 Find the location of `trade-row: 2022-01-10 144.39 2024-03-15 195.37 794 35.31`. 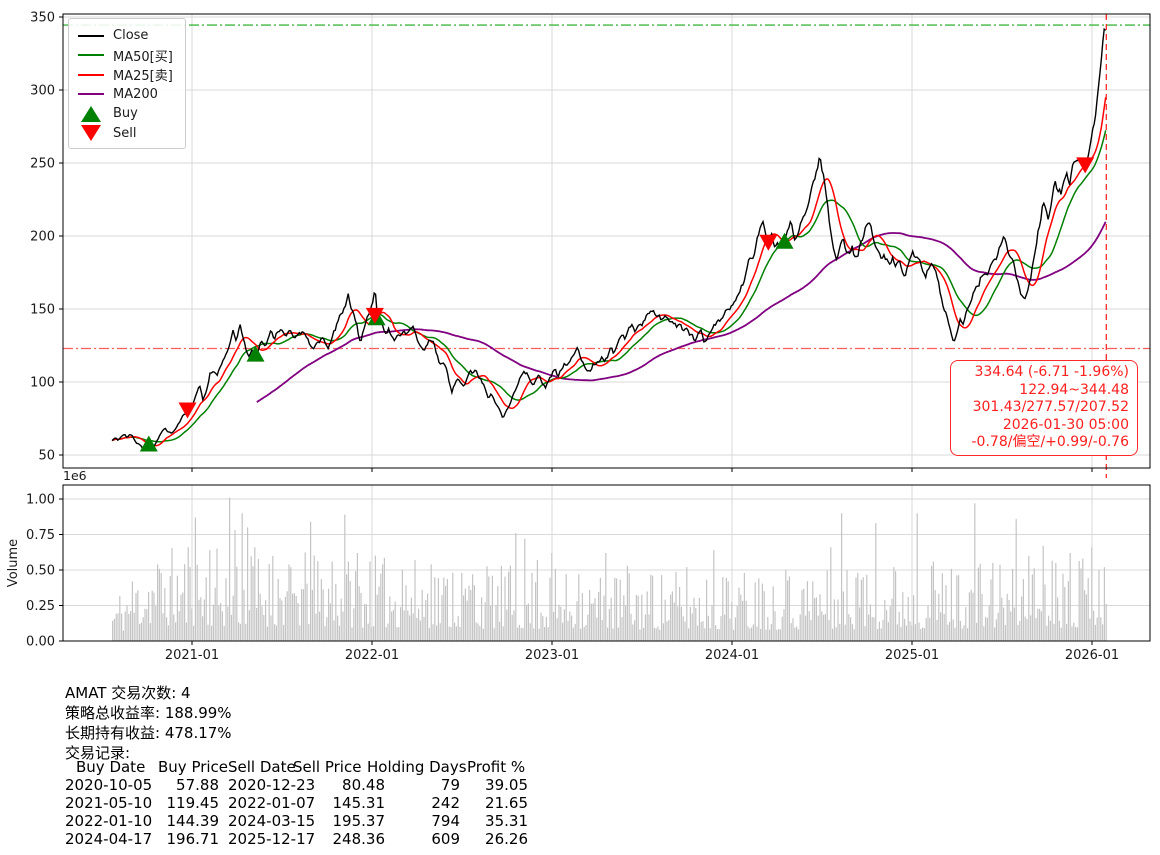

trade-row: 2022-01-10 144.39 2024-03-15 195.37 794 35.31 is located at coordinates (280, 821).